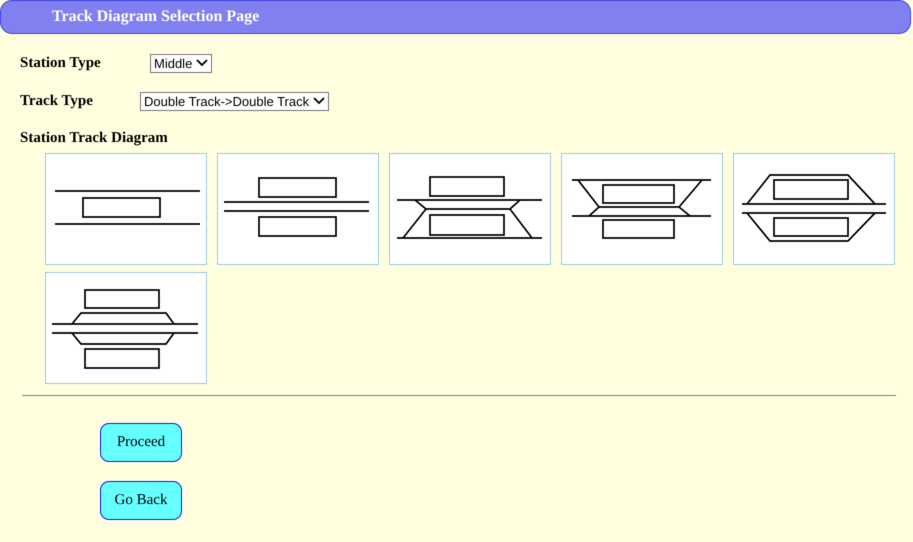 The image size is (913, 542). What do you see at coordinates (57, 101) in the screenshot?
I see `field-label: Track Type` at bounding box center [57, 101].